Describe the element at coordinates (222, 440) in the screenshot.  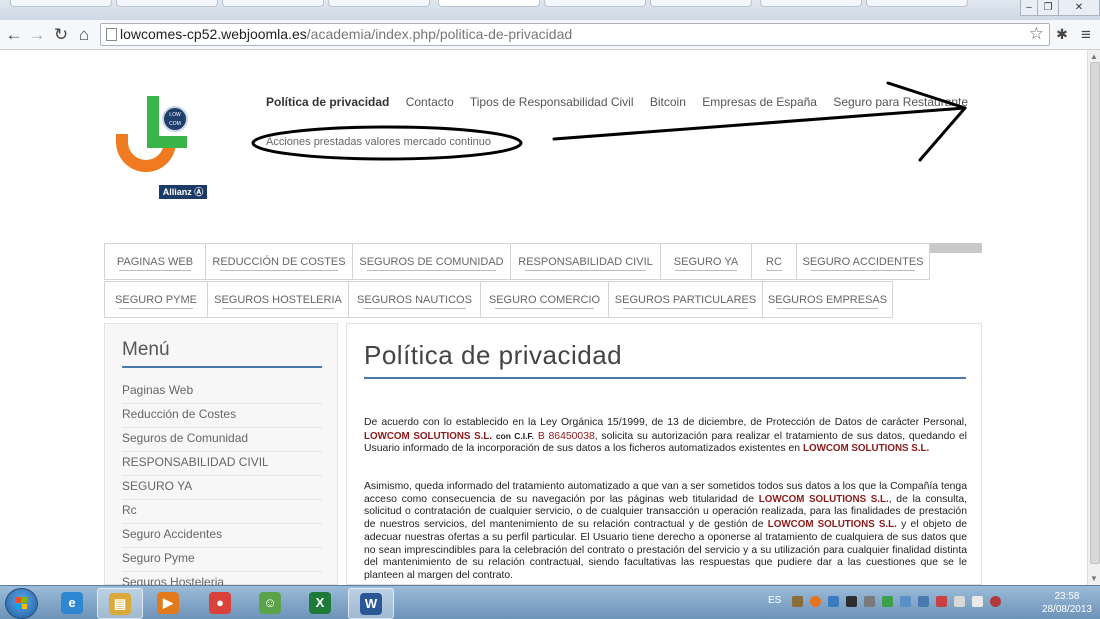
I see `sidebar-item-seguros-comunidad: Seguros de Comunidad` at that location.